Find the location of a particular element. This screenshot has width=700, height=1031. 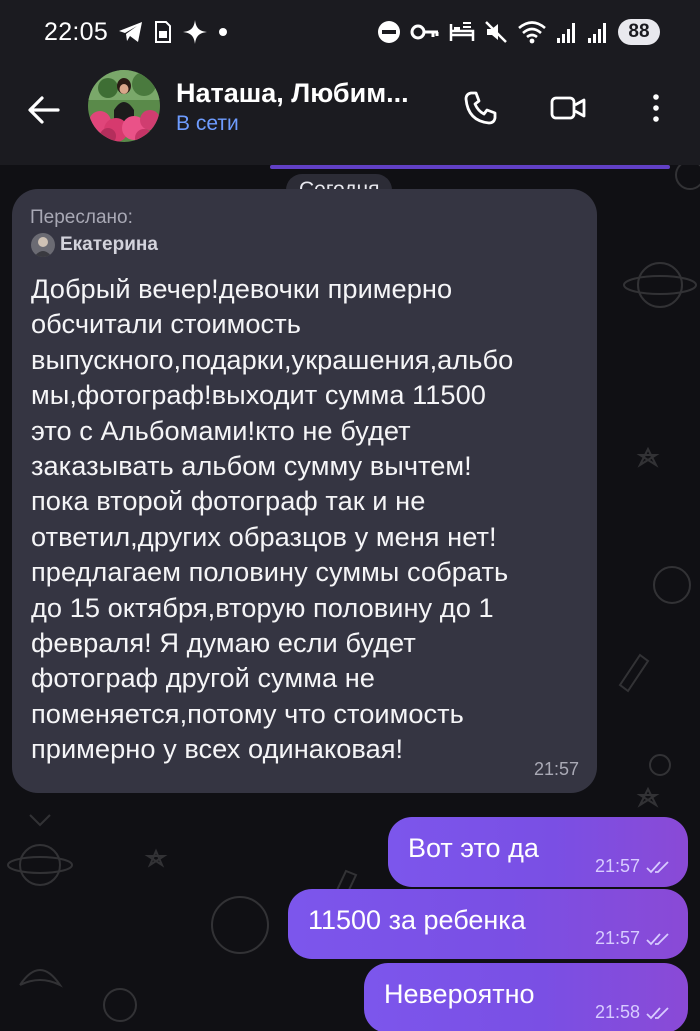

forwarded-sender: Екатерина is located at coordinates (307, 245).